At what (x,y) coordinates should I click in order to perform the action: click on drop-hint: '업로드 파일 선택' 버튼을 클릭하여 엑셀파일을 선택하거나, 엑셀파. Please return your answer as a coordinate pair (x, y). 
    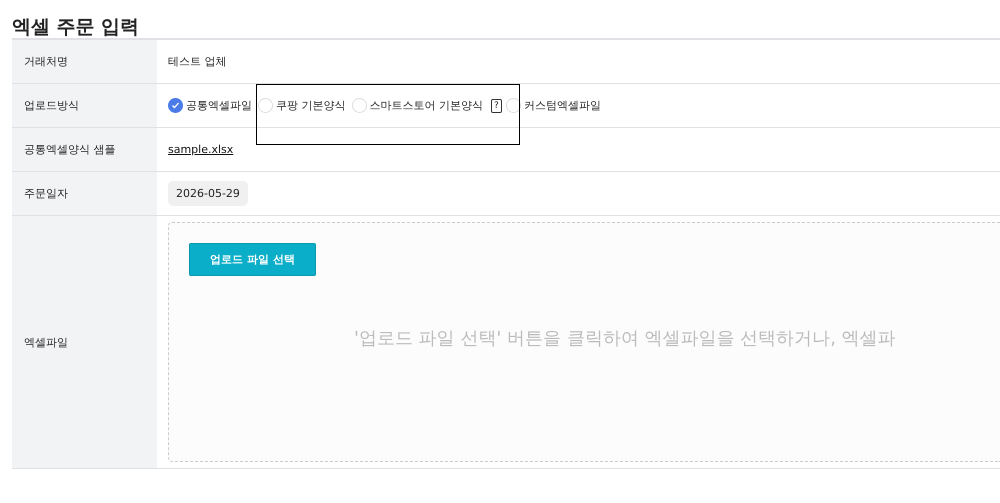
    Looking at the image, I should click on (625, 338).